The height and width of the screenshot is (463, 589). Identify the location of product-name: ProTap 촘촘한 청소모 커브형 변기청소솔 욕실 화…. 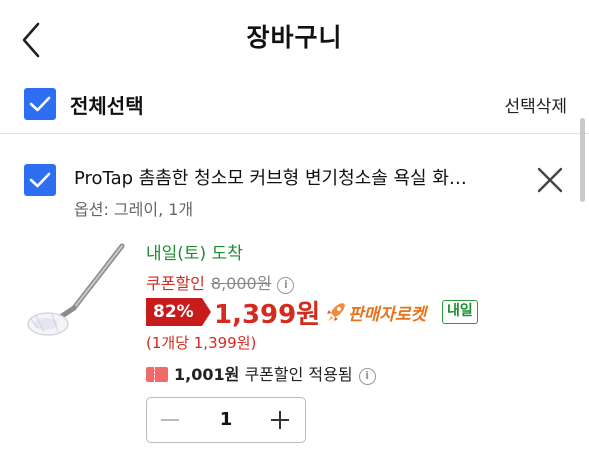
(290, 177).